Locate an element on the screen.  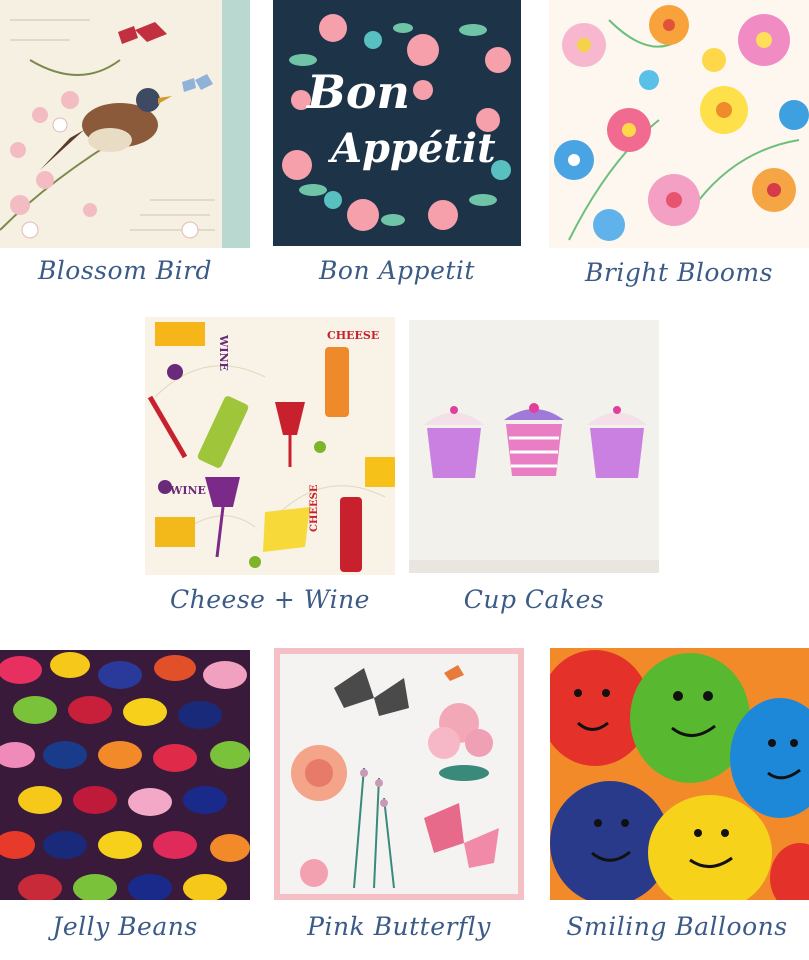
smiling-balloons-napkin is located at coordinates (679, 774).